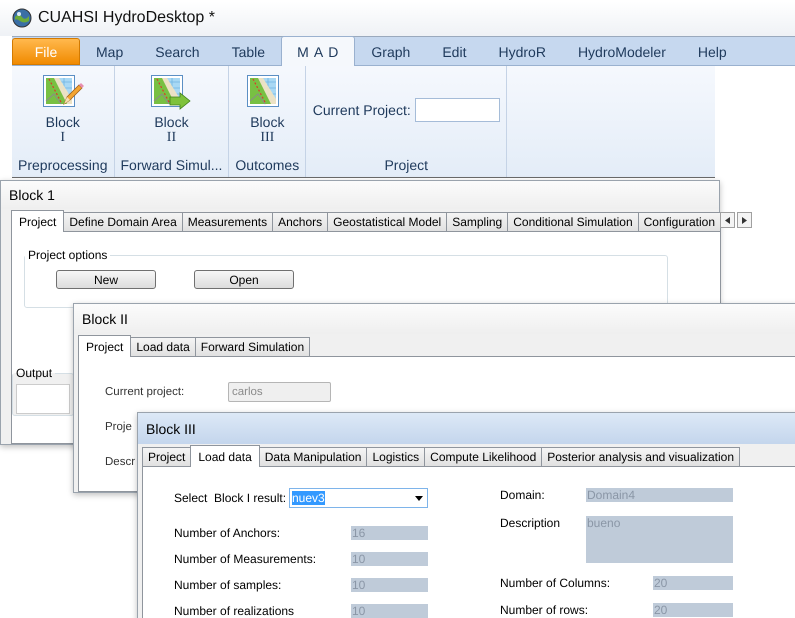  What do you see at coordinates (177, 51) in the screenshot?
I see `ribbon-tab: Search` at bounding box center [177, 51].